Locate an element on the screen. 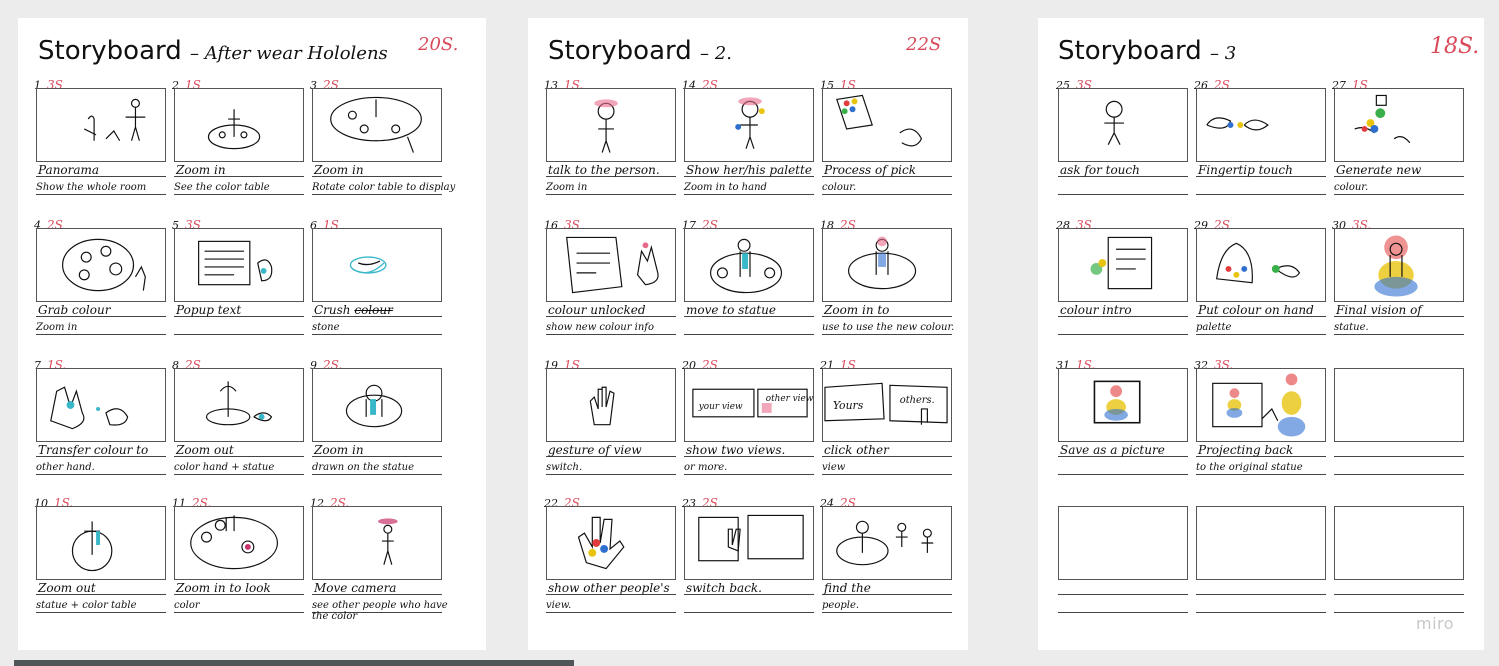  frame-caption: Process of pick is located at coordinates (870, 170).